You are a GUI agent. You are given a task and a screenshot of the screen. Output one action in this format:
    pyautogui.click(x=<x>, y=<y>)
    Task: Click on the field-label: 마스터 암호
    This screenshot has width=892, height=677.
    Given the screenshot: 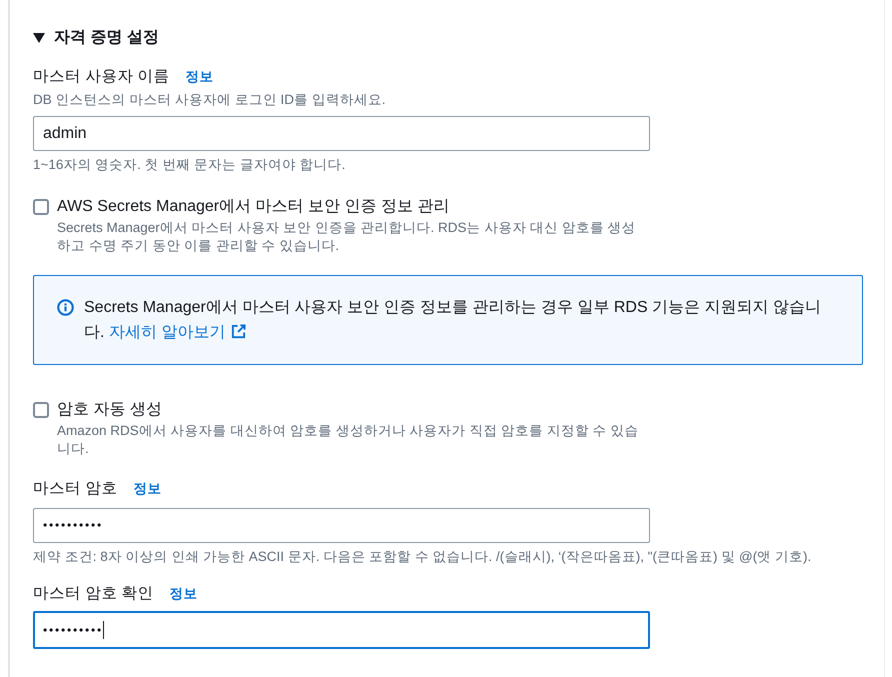 What is the action you would take?
    pyautogui.click(x=75, y=489)
    